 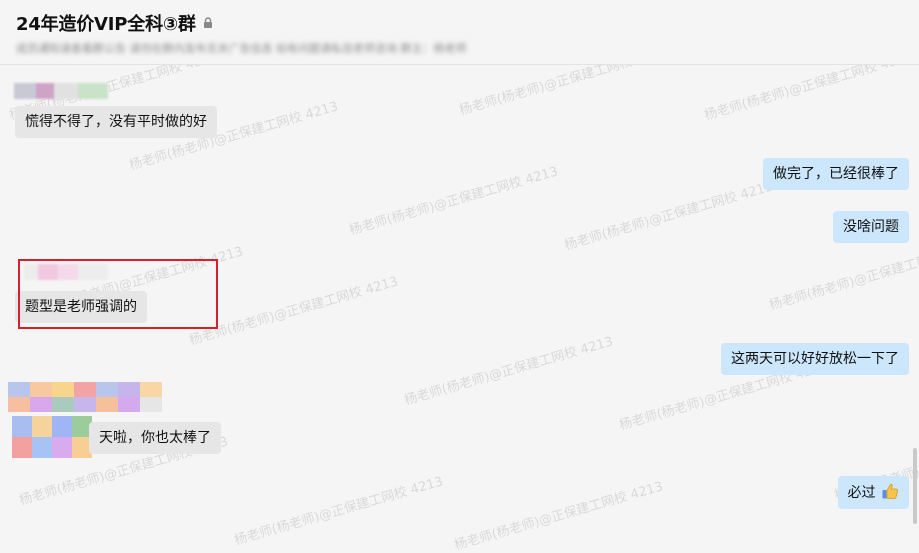 What do you see at coordinates (836, 174) in the screenshot?
I see `message-bubble-outgoing: 做完了，已经很棒了` at bounding box center [836, 174].